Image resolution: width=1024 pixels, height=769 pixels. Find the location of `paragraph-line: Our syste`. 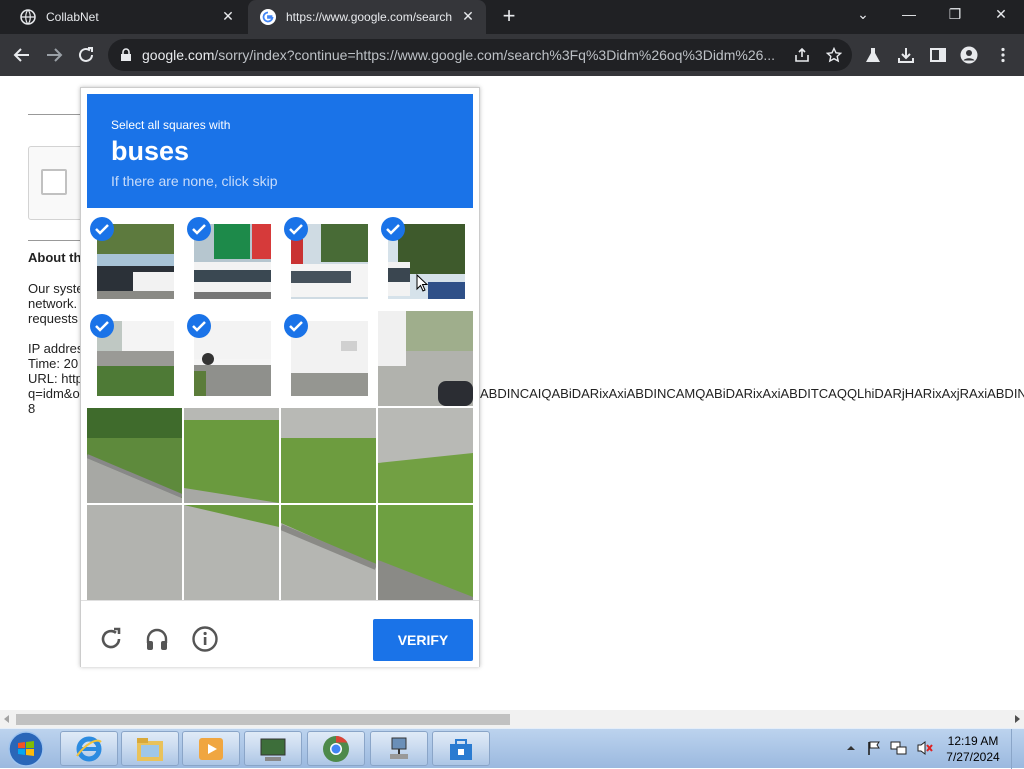

paragraph-line: Our syste is located at coordinates (56, 288).